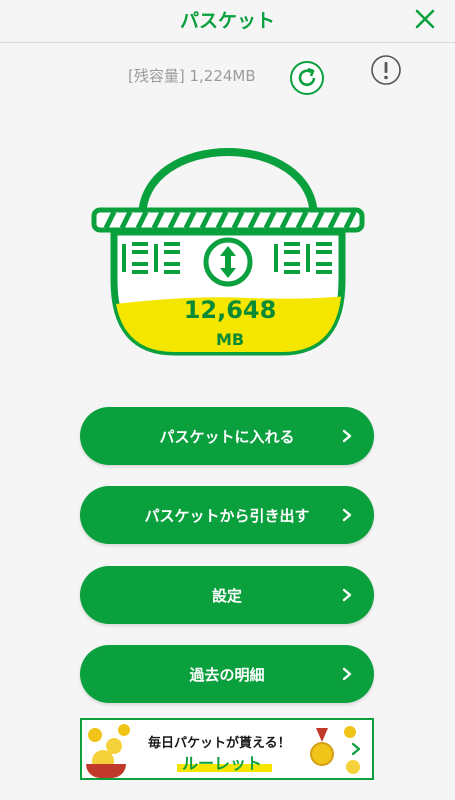 This screenshot has width=455, height=800. I want to click on banner-line1: 毎日パケットが貰える！, so click(219, 743).